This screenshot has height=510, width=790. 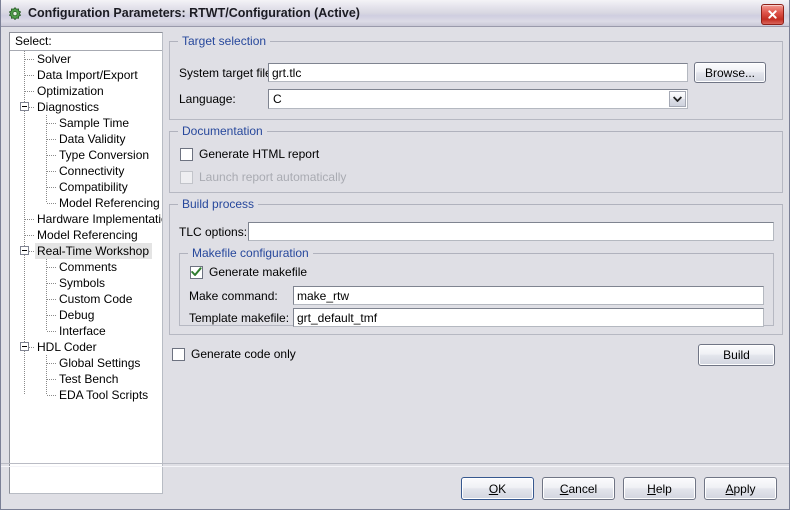 What do you see at coordinates (186, 154) in the screenshot?
I see `generate-html-report-checkbox` at bounding box center [186, 154].